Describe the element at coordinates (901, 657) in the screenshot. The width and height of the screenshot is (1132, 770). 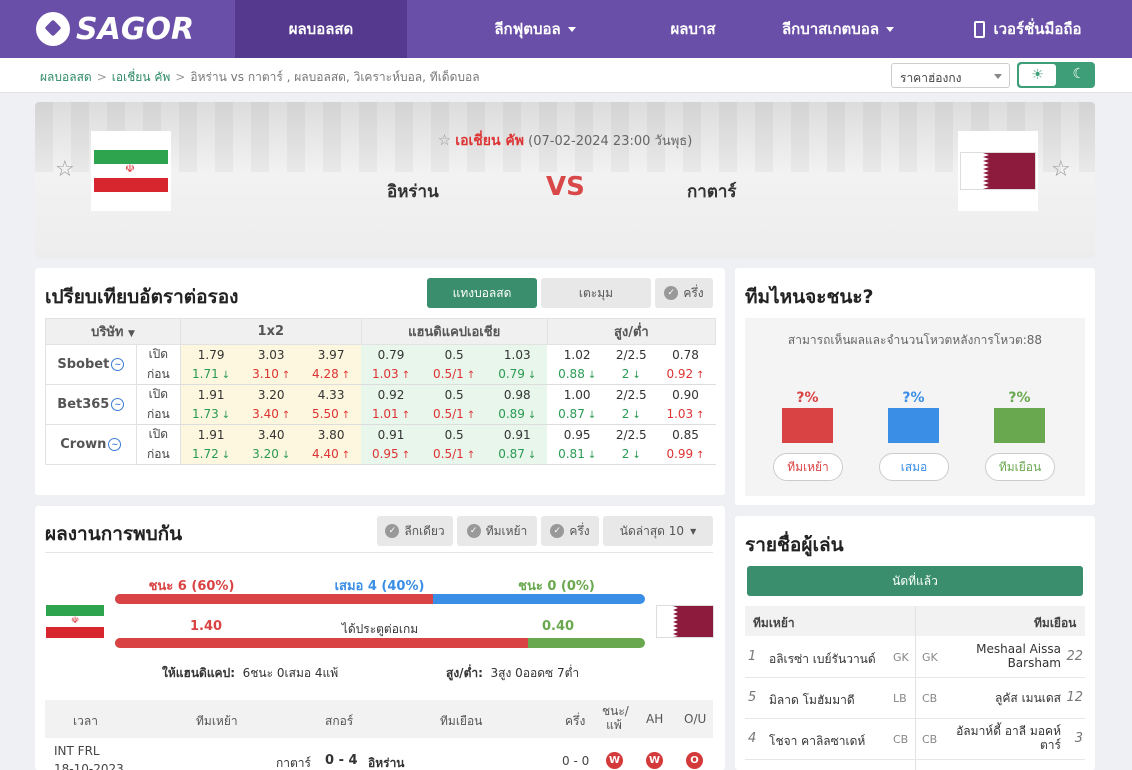
I see `home-player-position: GK` at that location.